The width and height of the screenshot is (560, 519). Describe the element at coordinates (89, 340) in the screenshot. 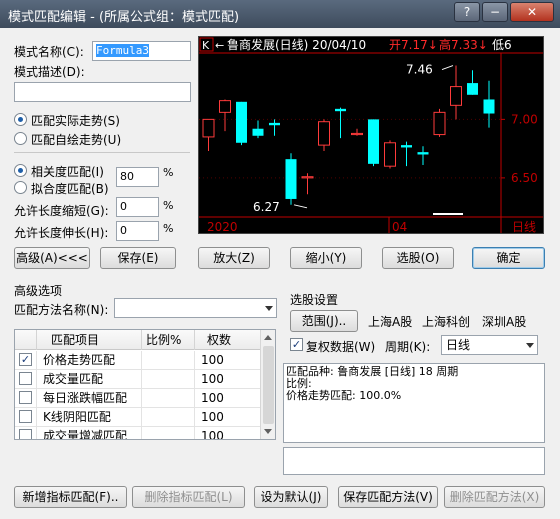

I see `header-item: 匹配项目` at that location.